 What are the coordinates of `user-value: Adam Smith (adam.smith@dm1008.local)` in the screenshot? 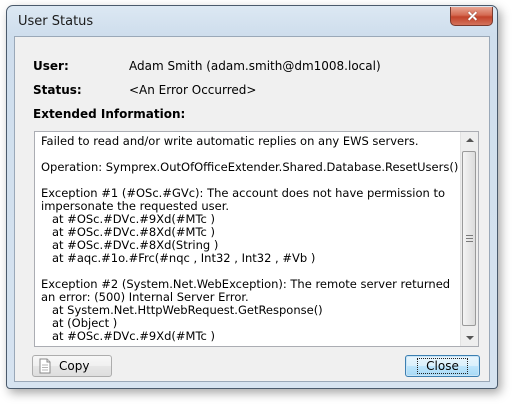 It's located at (255, 66).